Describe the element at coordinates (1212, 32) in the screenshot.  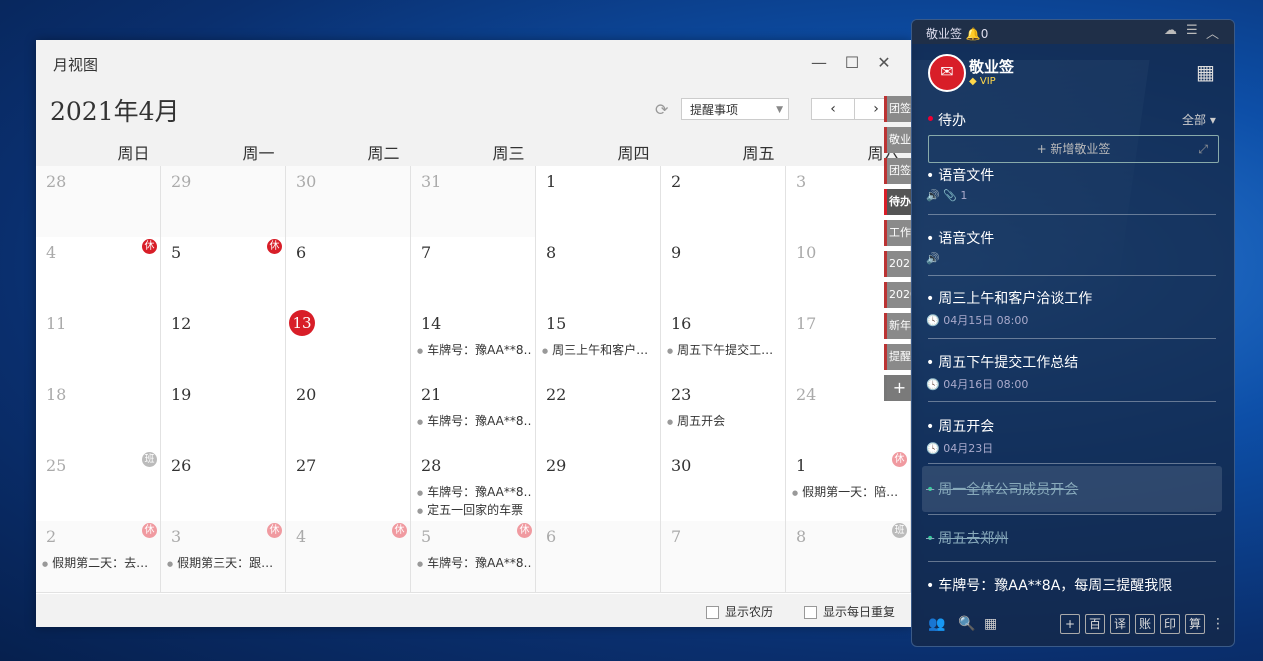
I see `collapse-icon: ︿` at that location.